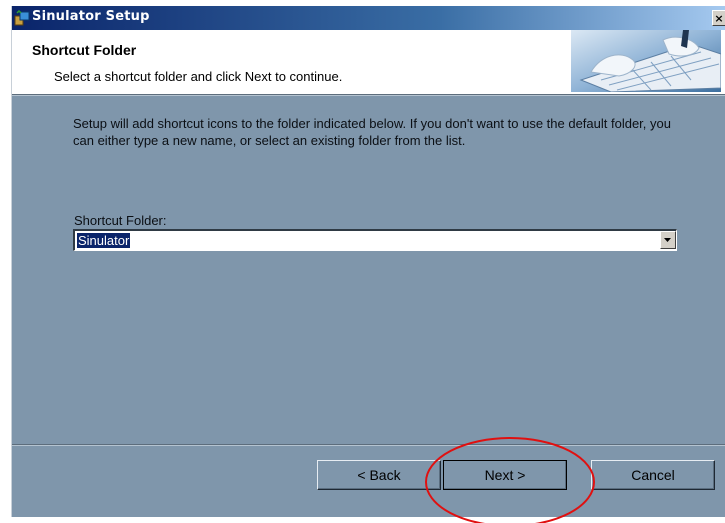  What do you see at coordinates (120, 220) in the screenshot?
I see `shortcut-folder-label: Shortcut Folder:` at bounding box center [120, 220].